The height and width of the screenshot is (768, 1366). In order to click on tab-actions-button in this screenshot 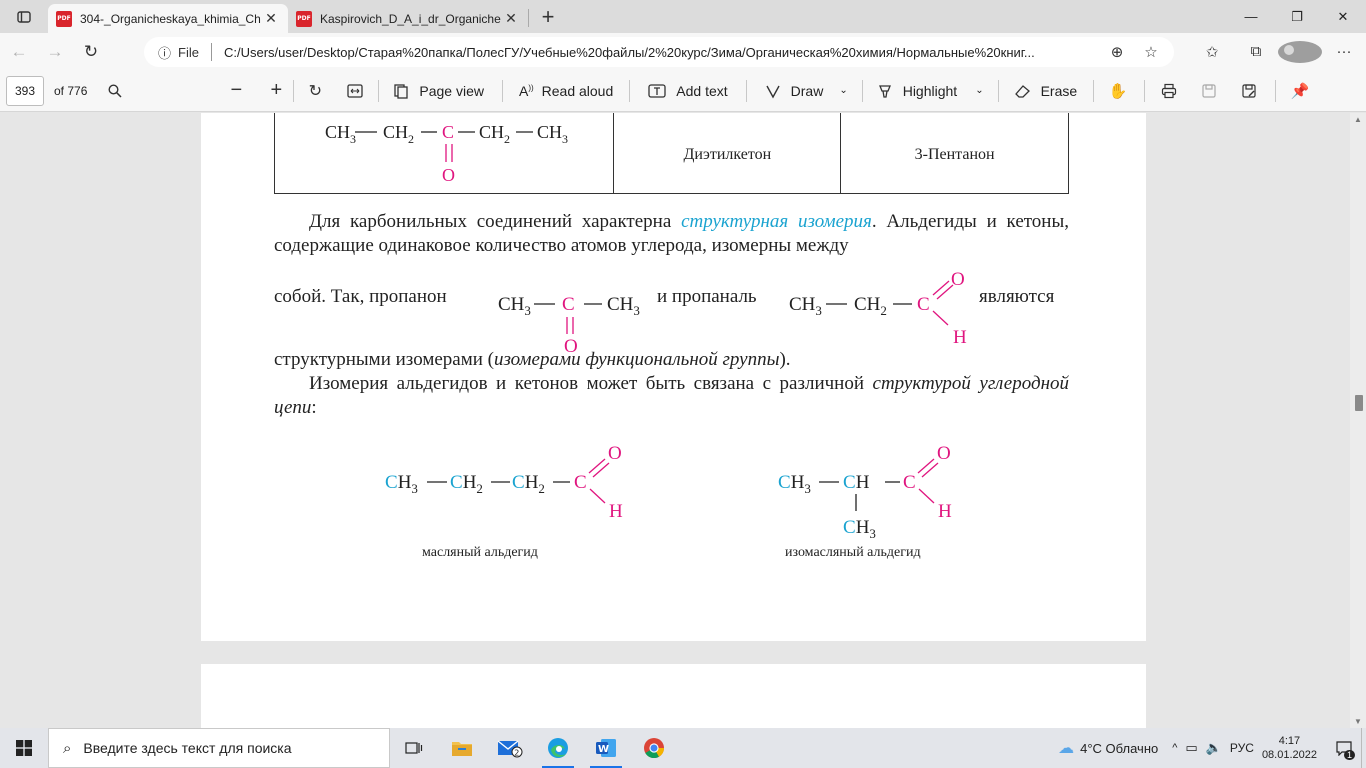, I will do `click(24, 16)`.